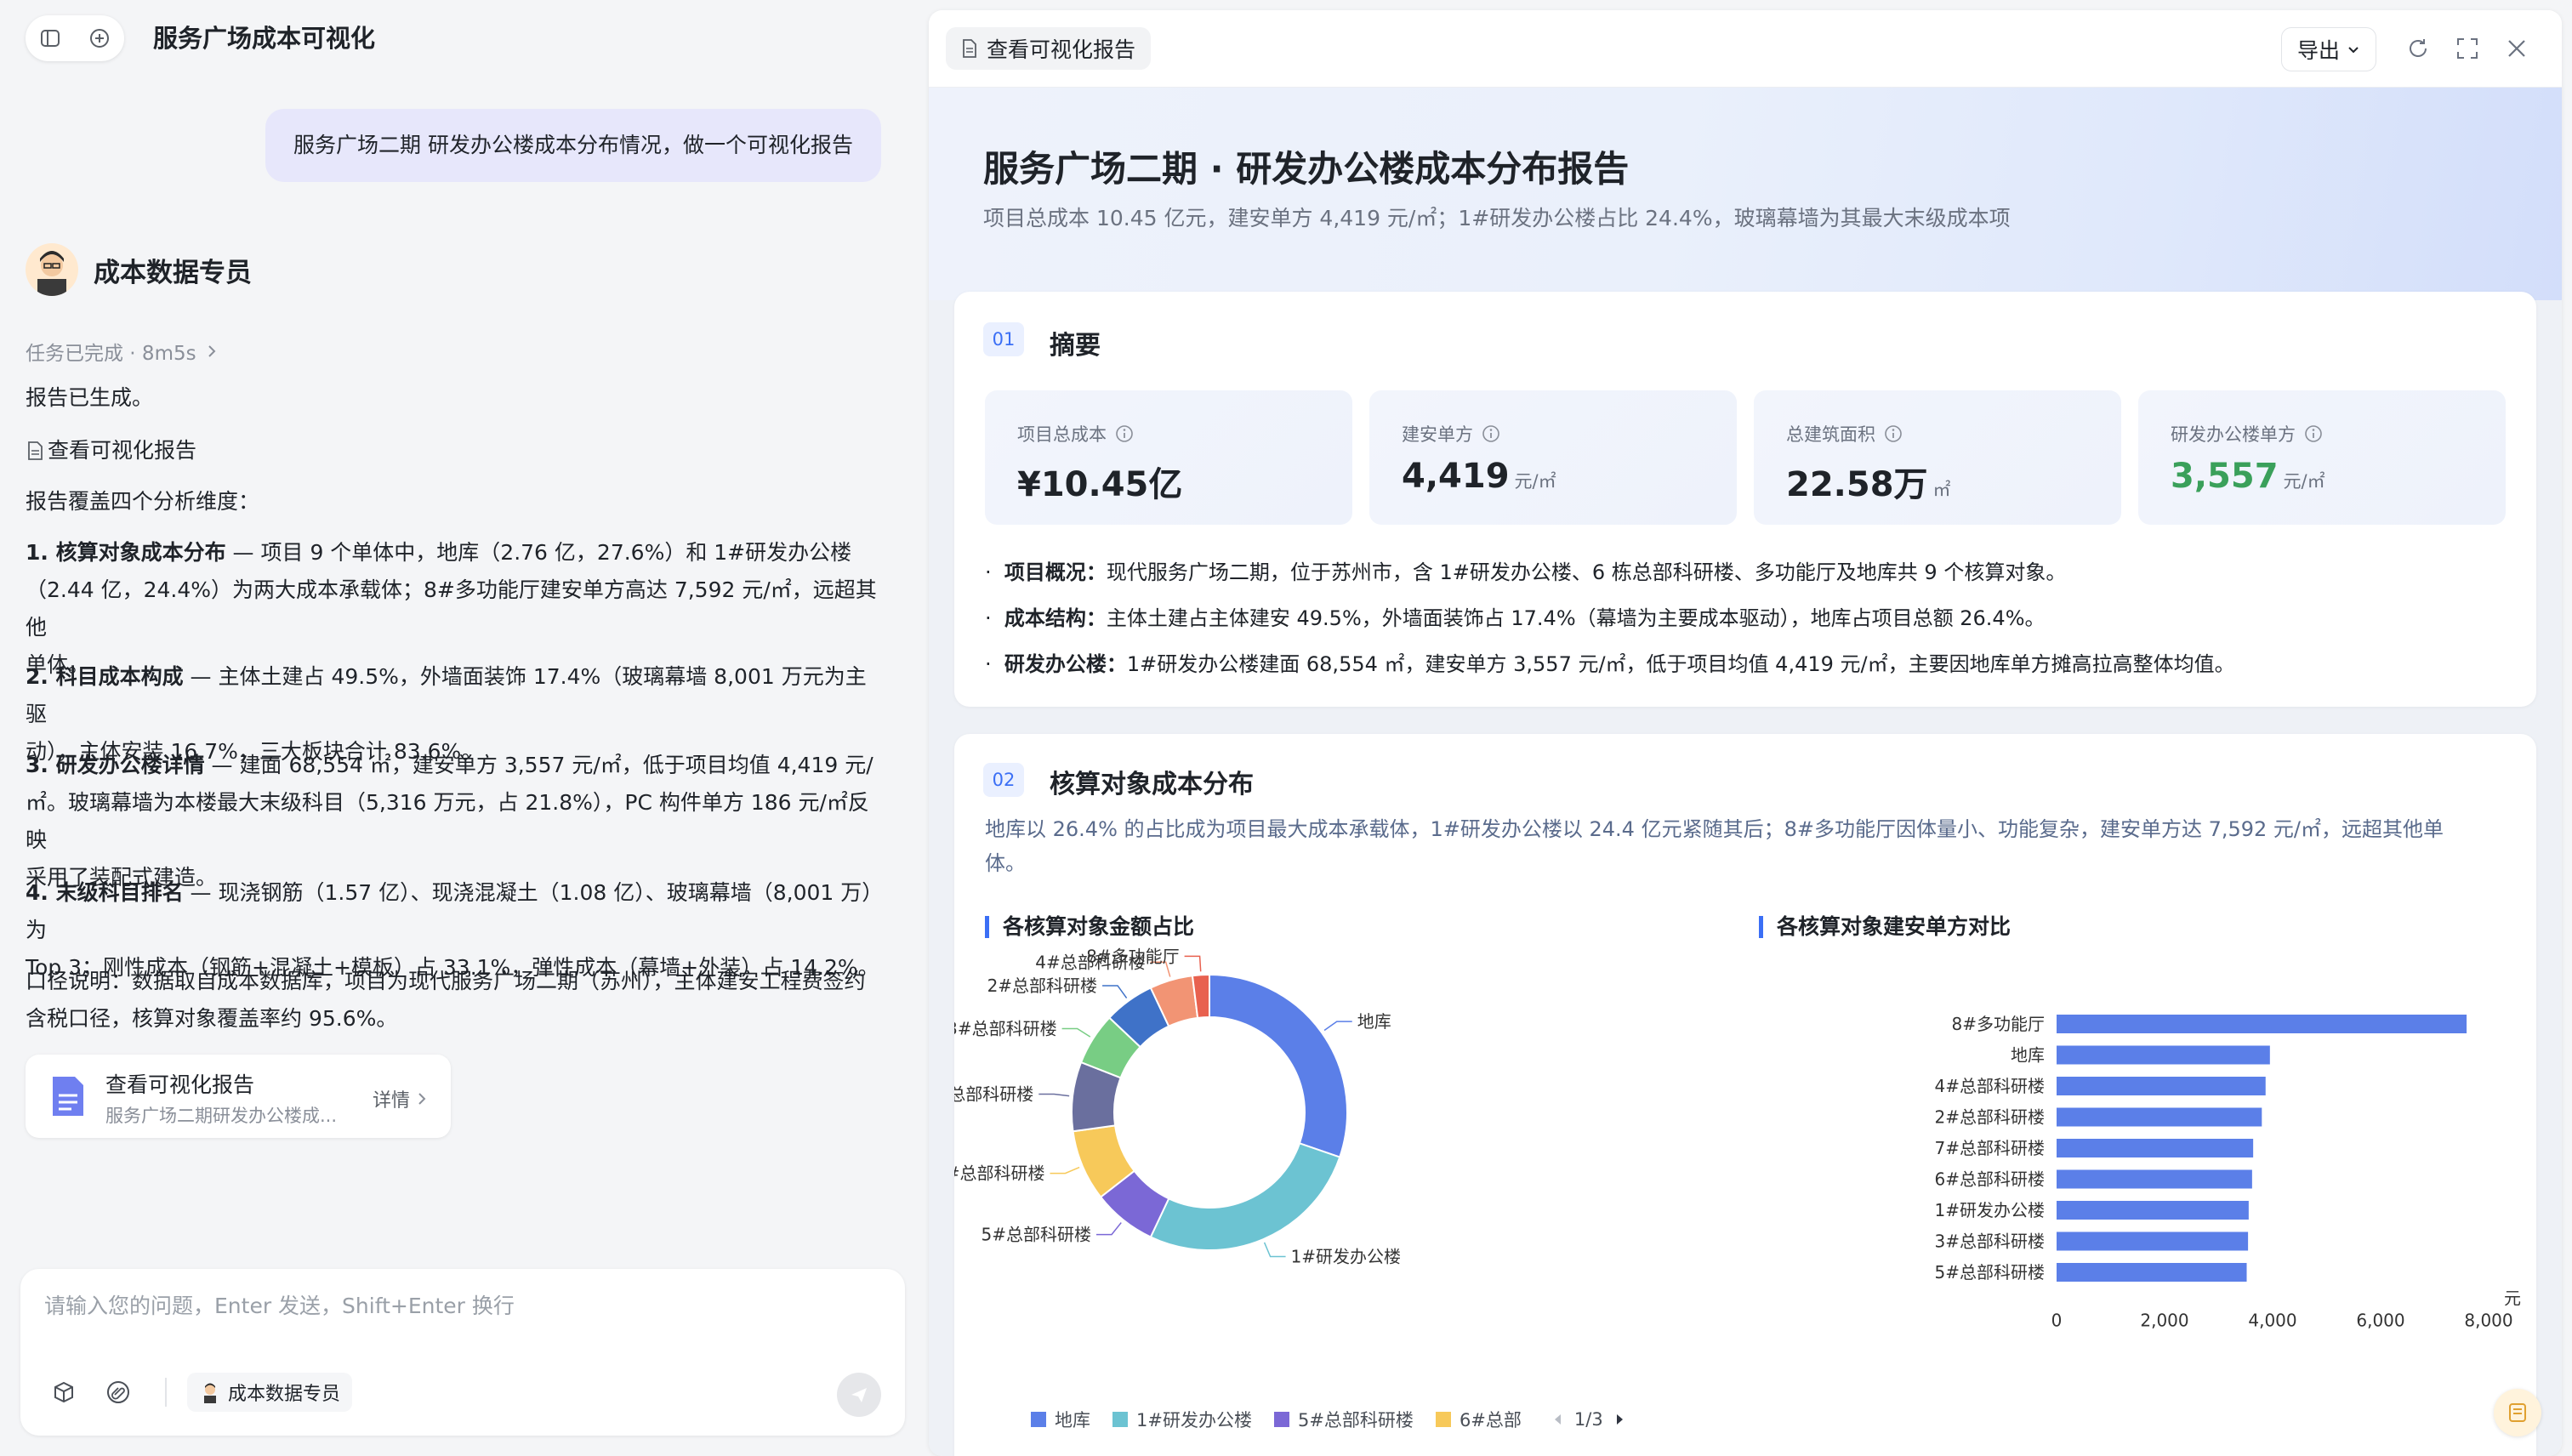 The height and width of the screenshot is (1456, 2572). I want to click on report-title: 服务广场二期 · 研发办公楼成本分布报告, so click(1307, 169).